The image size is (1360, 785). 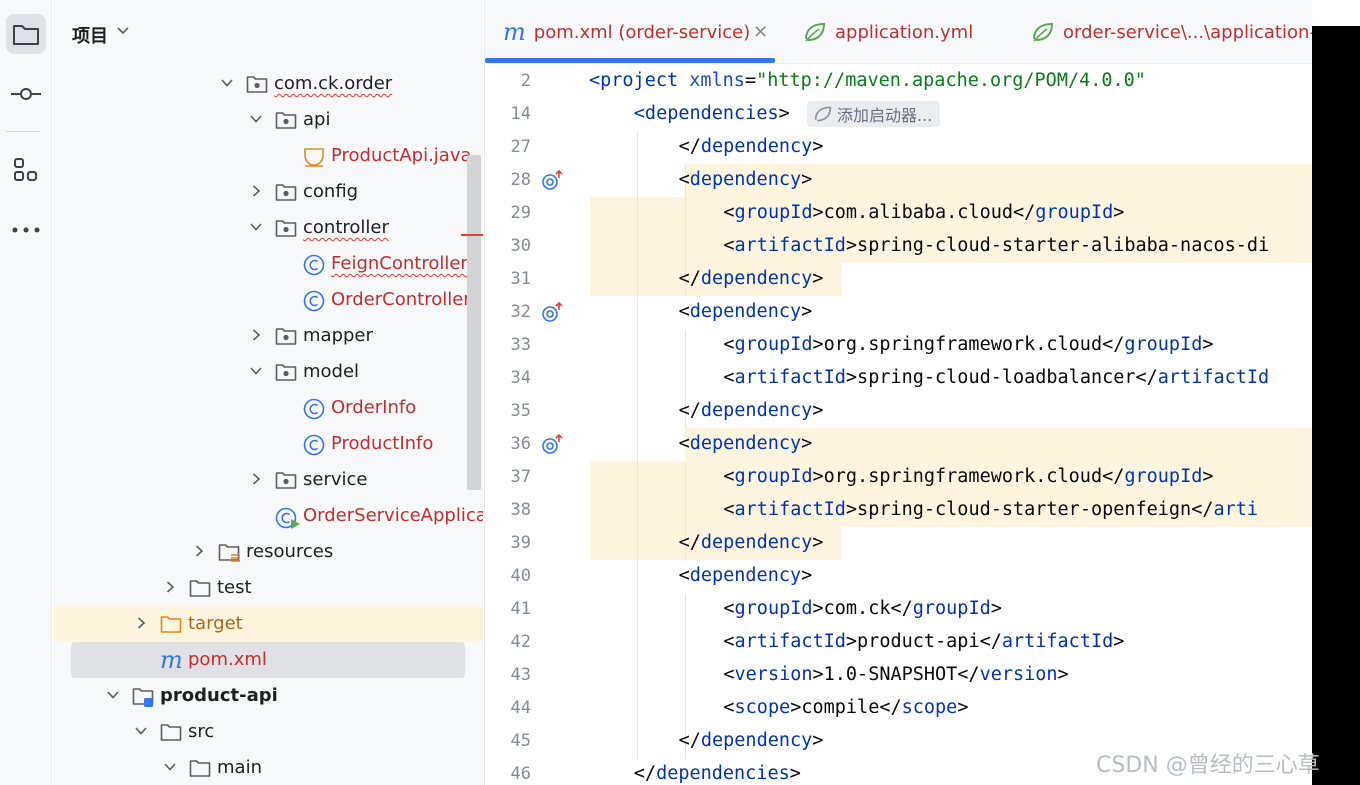 I want to click on commit-icon, so click(x=26, y=94).